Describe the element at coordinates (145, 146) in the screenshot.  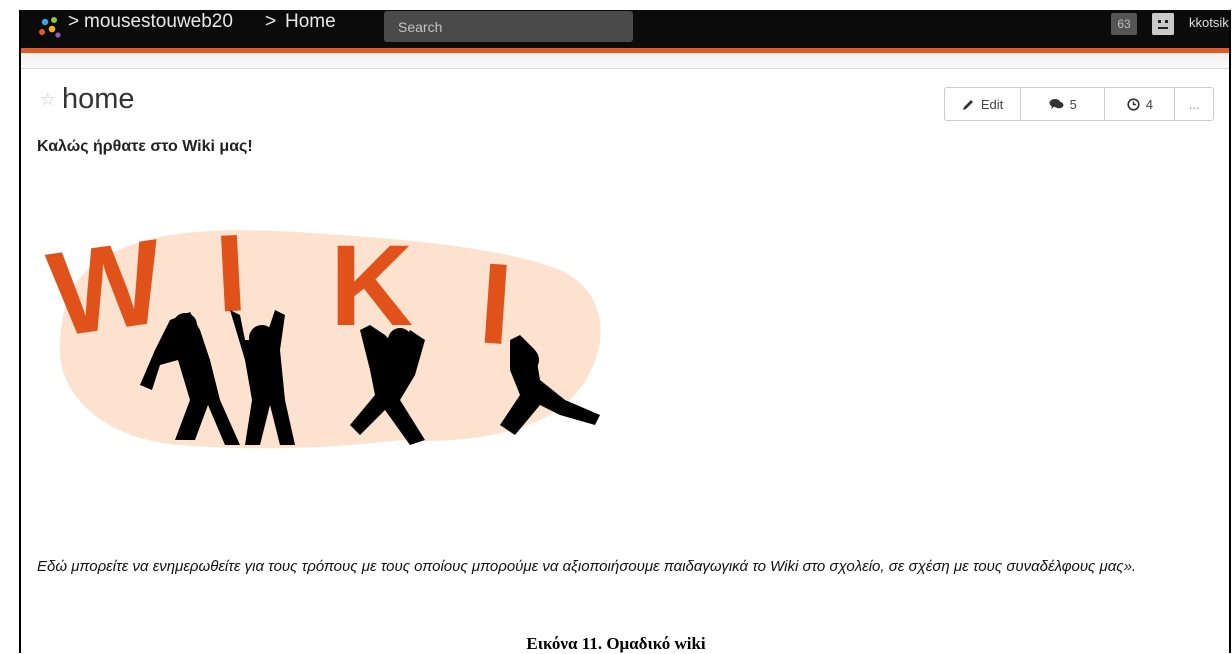
I see `welcome-heading: Καλώς ήρθατε στο Wiki μας!` at that location.